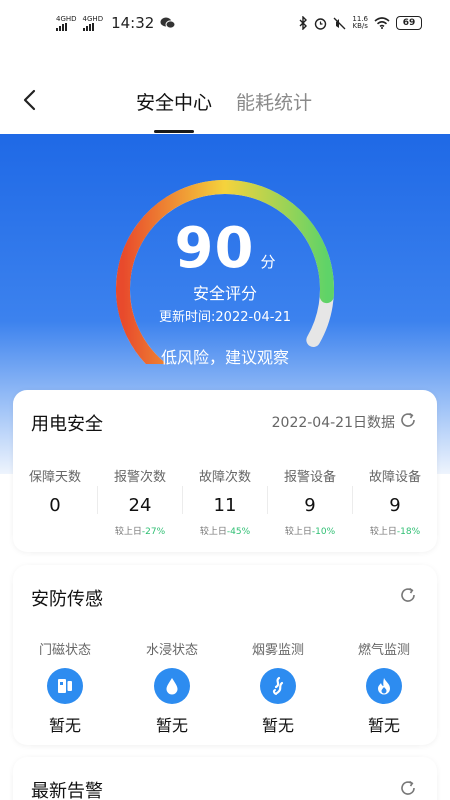  What do you see at coordinates (140, 505) in the screenshot?
I see `stat-value: 24` at bounding box center [140, 505].